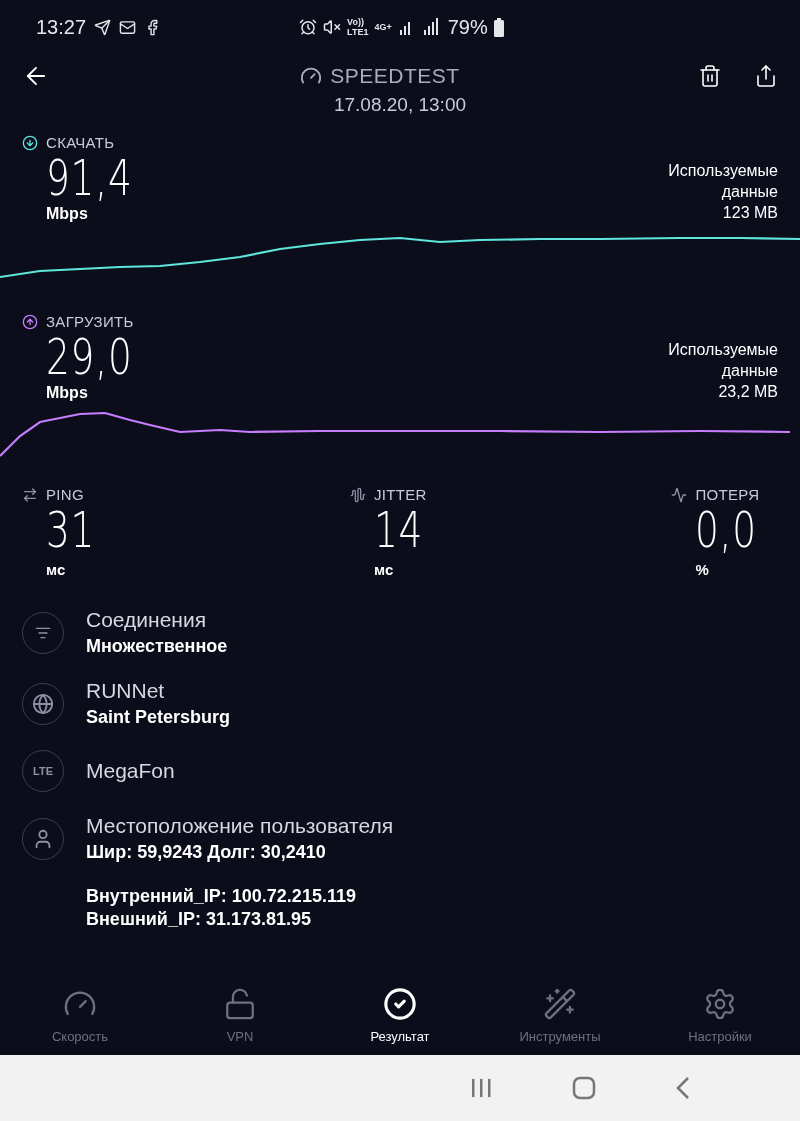 The width and height of the screenshot is (800, 1121). I want to click on lte-label: LTE1, so click(358, 32).